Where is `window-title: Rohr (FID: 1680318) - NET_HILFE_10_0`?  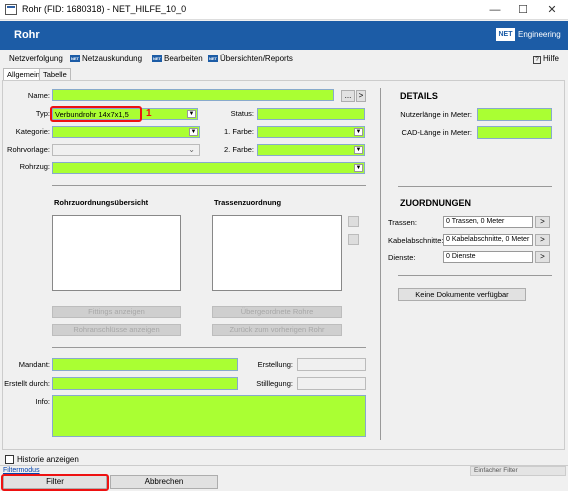 window-title: Rohr (FID: 1680318) - NET_HILFE_10_0 is located at coordinates (104, 9).